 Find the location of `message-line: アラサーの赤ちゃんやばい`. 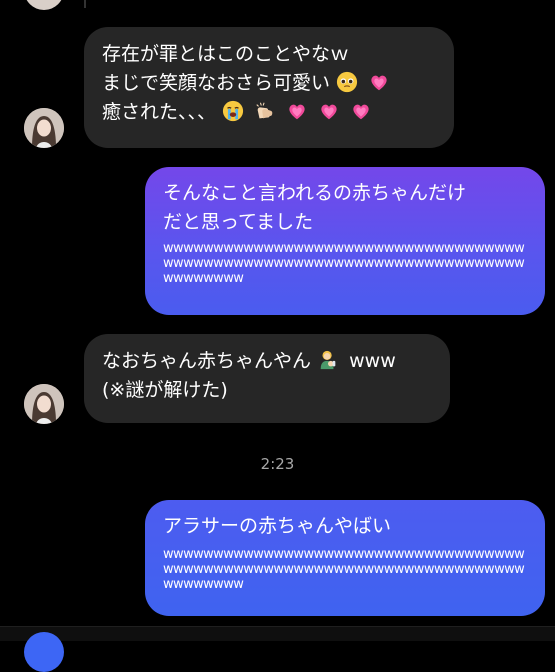

message-line: アラサーの赤ちゃんやばい is located at coordinates (277, 526).